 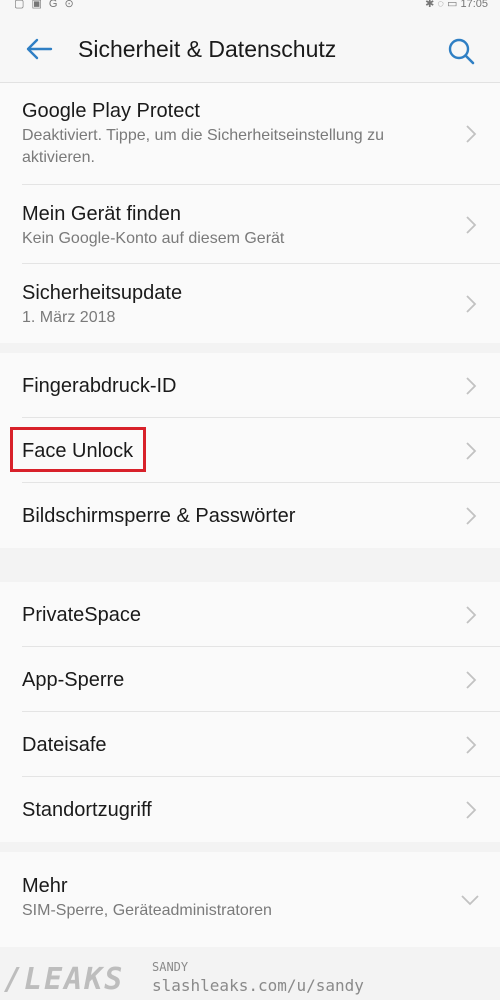 I want to click on watermark-url: slashleaks.com/u/sandy, so click(x=258, y=985).